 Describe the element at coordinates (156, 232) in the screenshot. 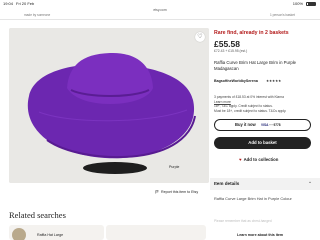

I see `related-search-card` at that location.